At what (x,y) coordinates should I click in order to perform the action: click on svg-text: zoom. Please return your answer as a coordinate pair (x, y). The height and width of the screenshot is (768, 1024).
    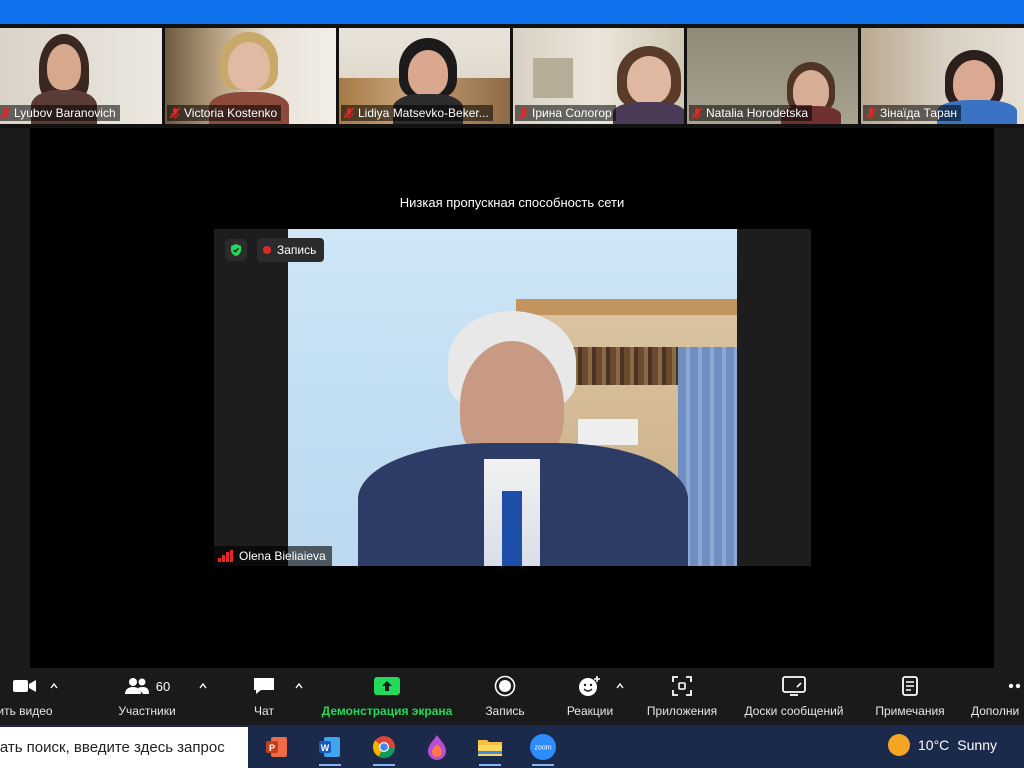
    Looking at the image, I should click on (542, 748).